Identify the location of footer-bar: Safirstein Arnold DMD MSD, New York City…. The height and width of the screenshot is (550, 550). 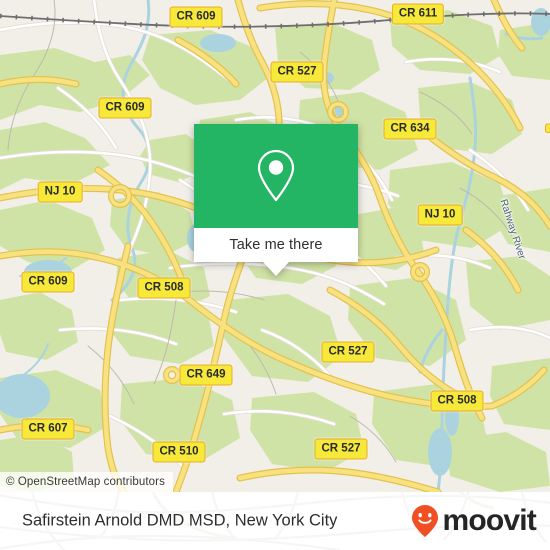
(275, 521).